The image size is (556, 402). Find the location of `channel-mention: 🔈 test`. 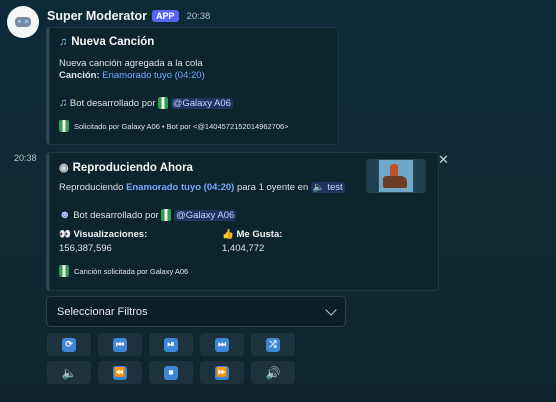

channel-mention: 🔈 test is located at coordinates (327, 187).